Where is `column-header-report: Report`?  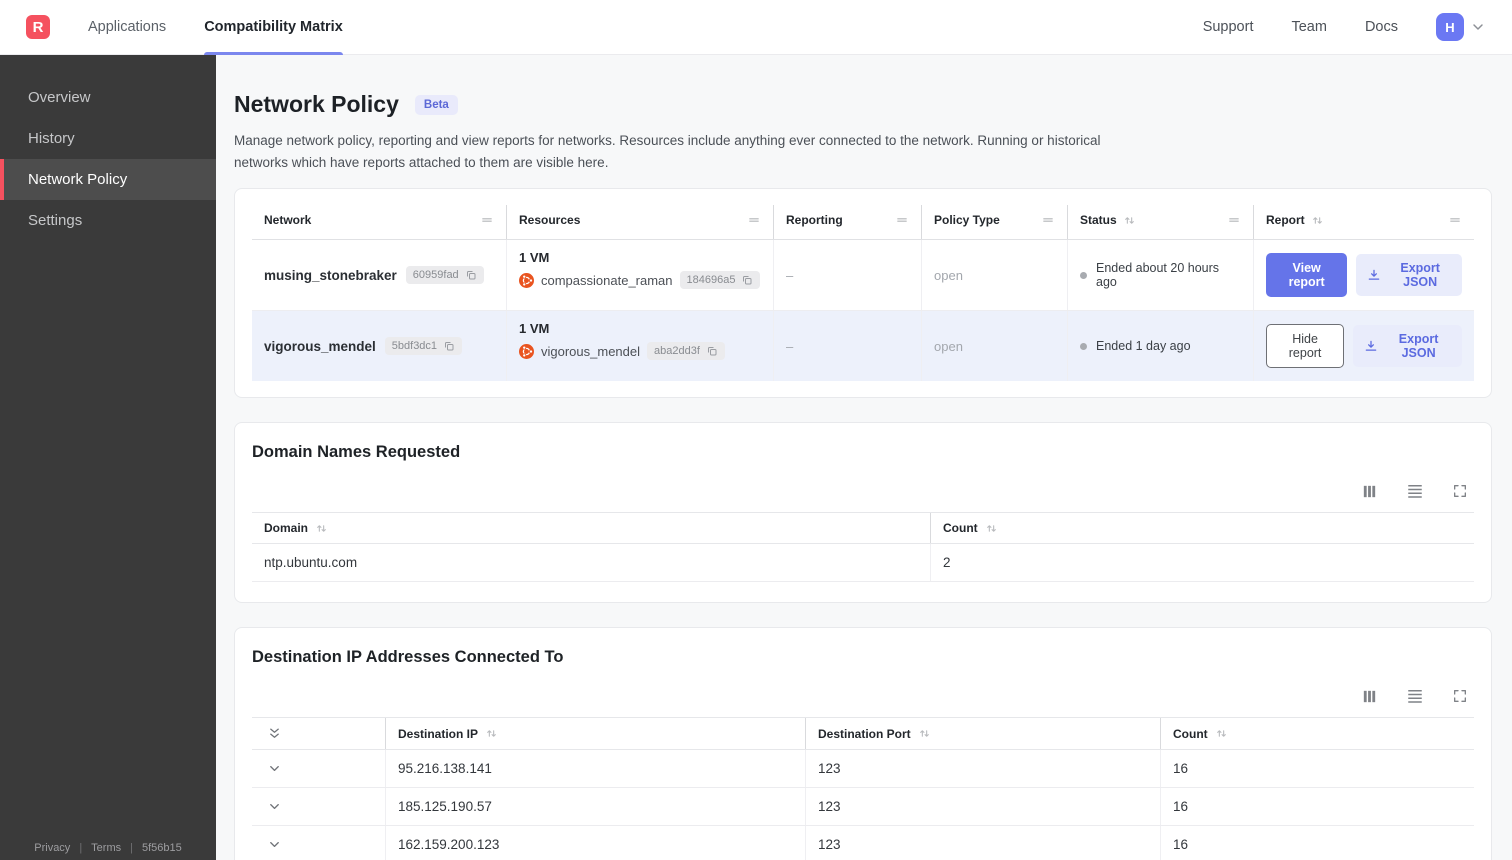
column-header-report: Report is located at coordinates (1363, 222).